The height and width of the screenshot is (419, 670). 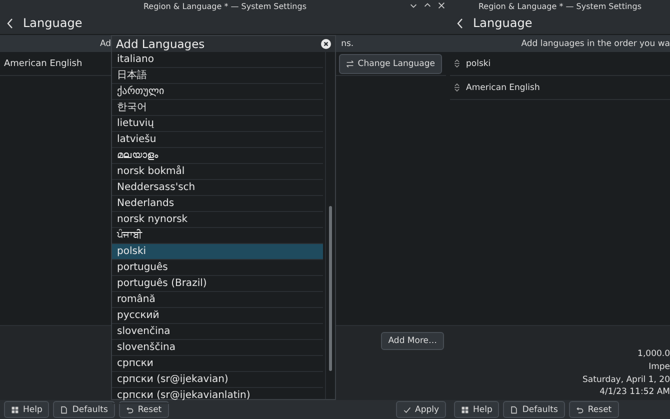 What do you see at coordinates (217, 220) in the screenshot?
I see `language-item: norsk nynorsk` at bounding box center [217, 220].